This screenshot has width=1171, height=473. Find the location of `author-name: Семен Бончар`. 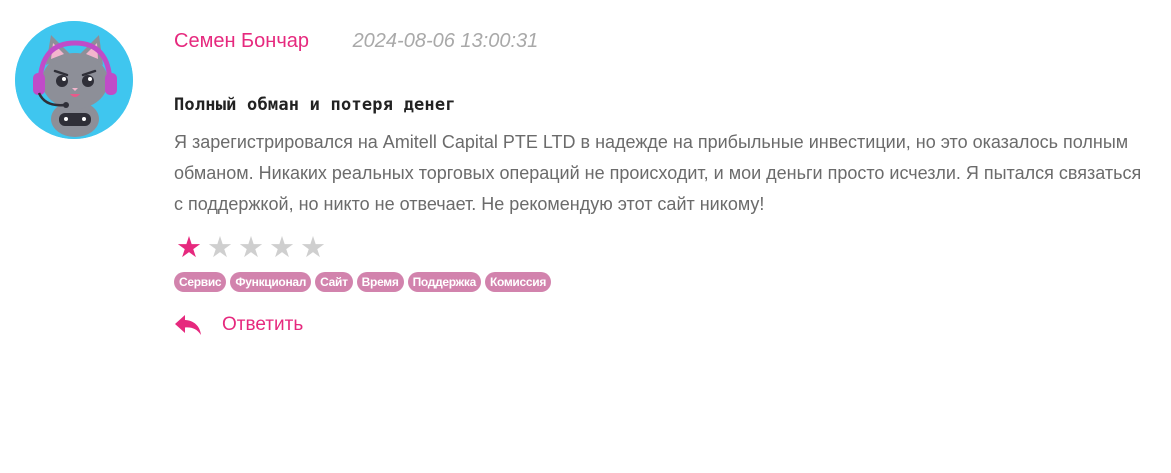

author-name: Семен Бончар is located at coordinates (241, 41).